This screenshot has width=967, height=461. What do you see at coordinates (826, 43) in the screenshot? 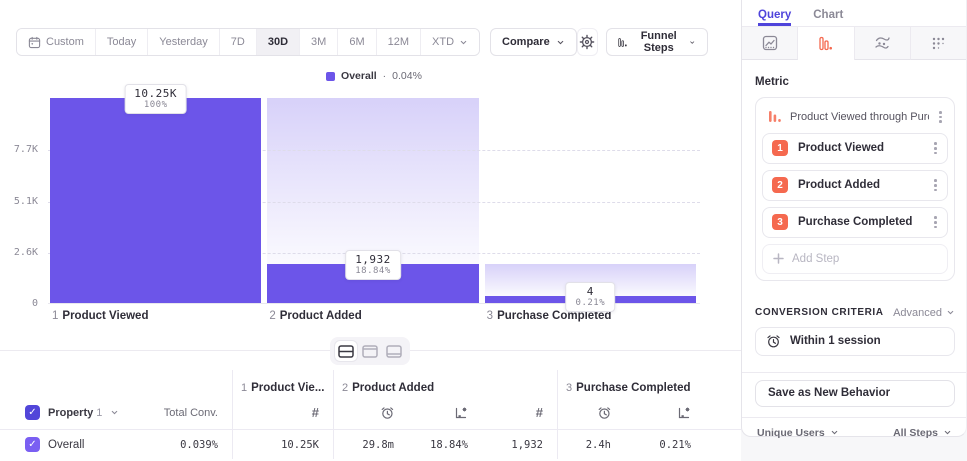
I see `tab-funnels` at bounding box center [826, 43].